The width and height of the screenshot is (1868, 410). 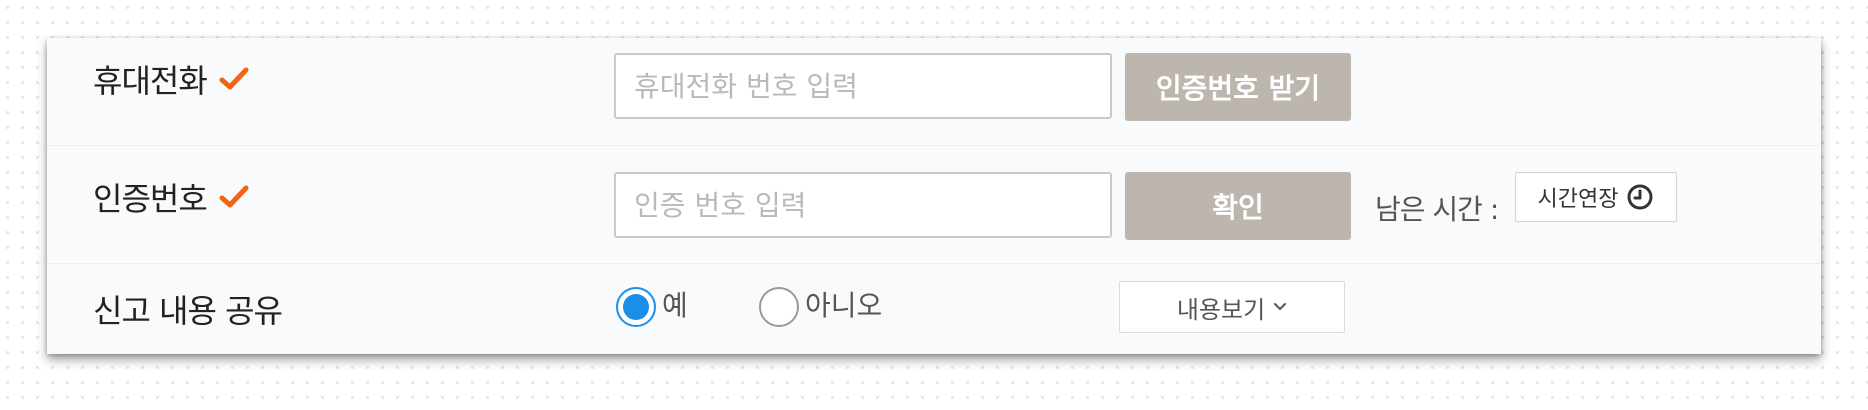 What do you see at coordinates (844, 305) in the screenshot?
I see `radio-no-label: 아니오` at bounding box center [844, 305].